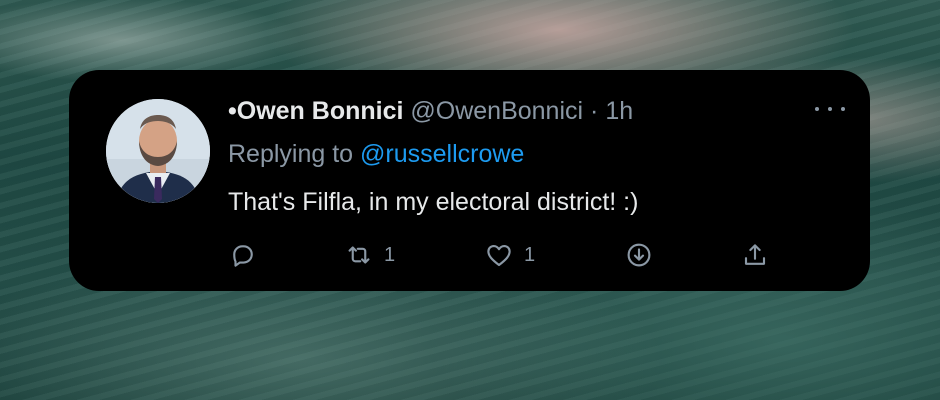 This screenshot has width=940, height=400. What do you see at coordinates (390, 254) in the screenshot?
I see `retweet-count: 1` at bounding box center [390, 254].